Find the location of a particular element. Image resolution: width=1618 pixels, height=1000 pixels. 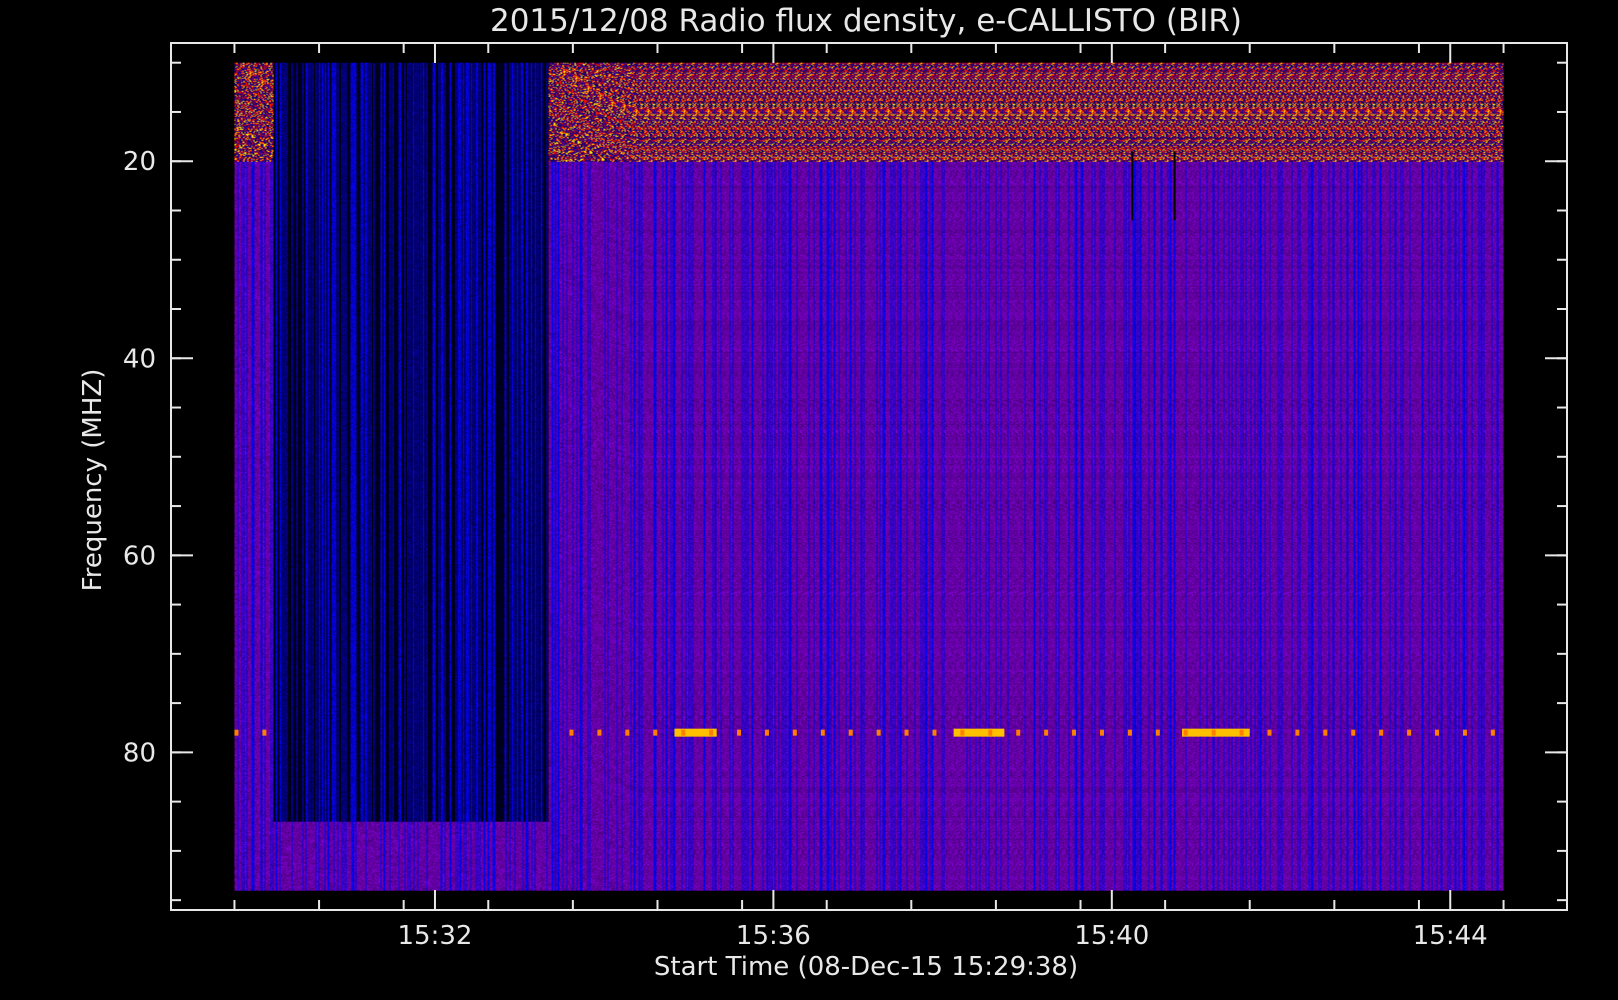

y-tick-label: 80 is located at coordinates (139, 753).